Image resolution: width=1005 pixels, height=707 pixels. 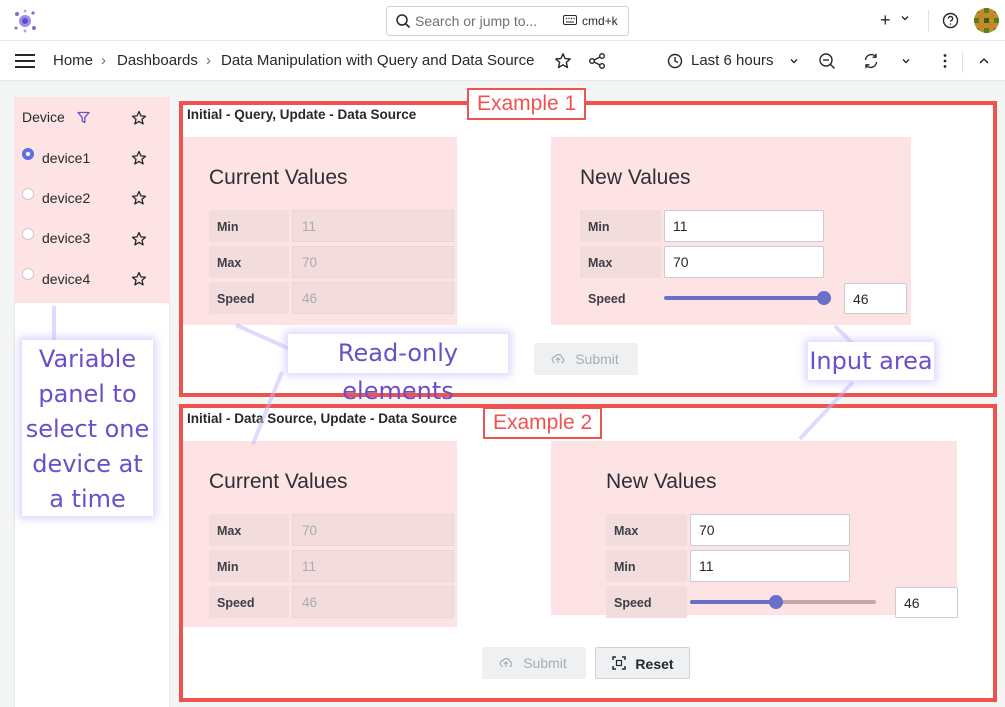 I want to click on annotation-input-area: Input area, so click(x=871, y=361).